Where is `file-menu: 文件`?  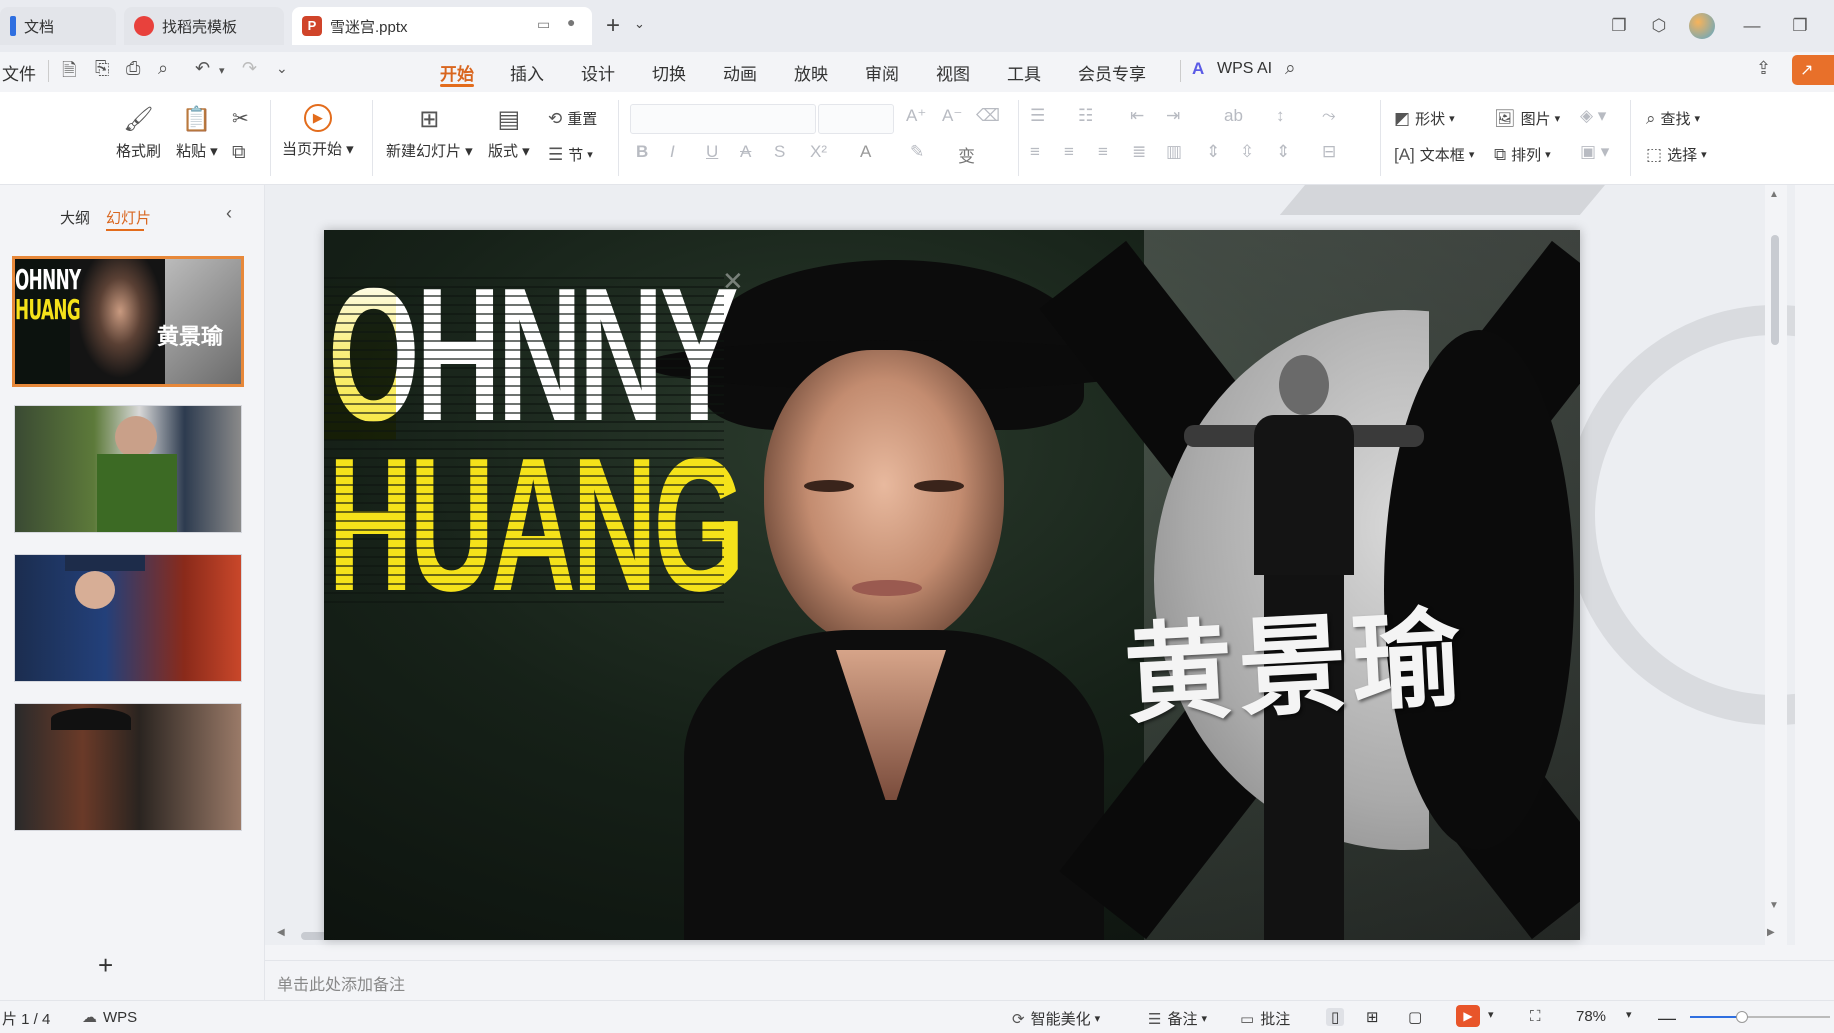
file-menu: 文件 is located at coordinates (19, 72).